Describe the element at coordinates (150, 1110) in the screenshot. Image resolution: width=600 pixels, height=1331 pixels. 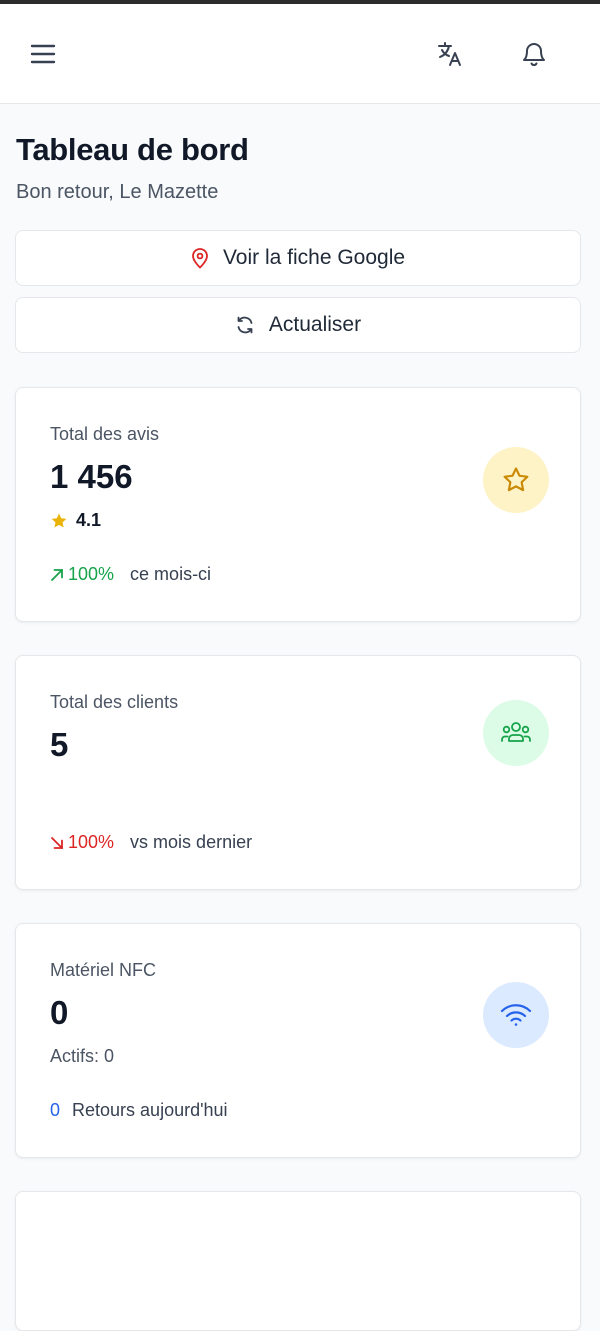
I see `returns-label: Retours aujourd'hui` at that location.